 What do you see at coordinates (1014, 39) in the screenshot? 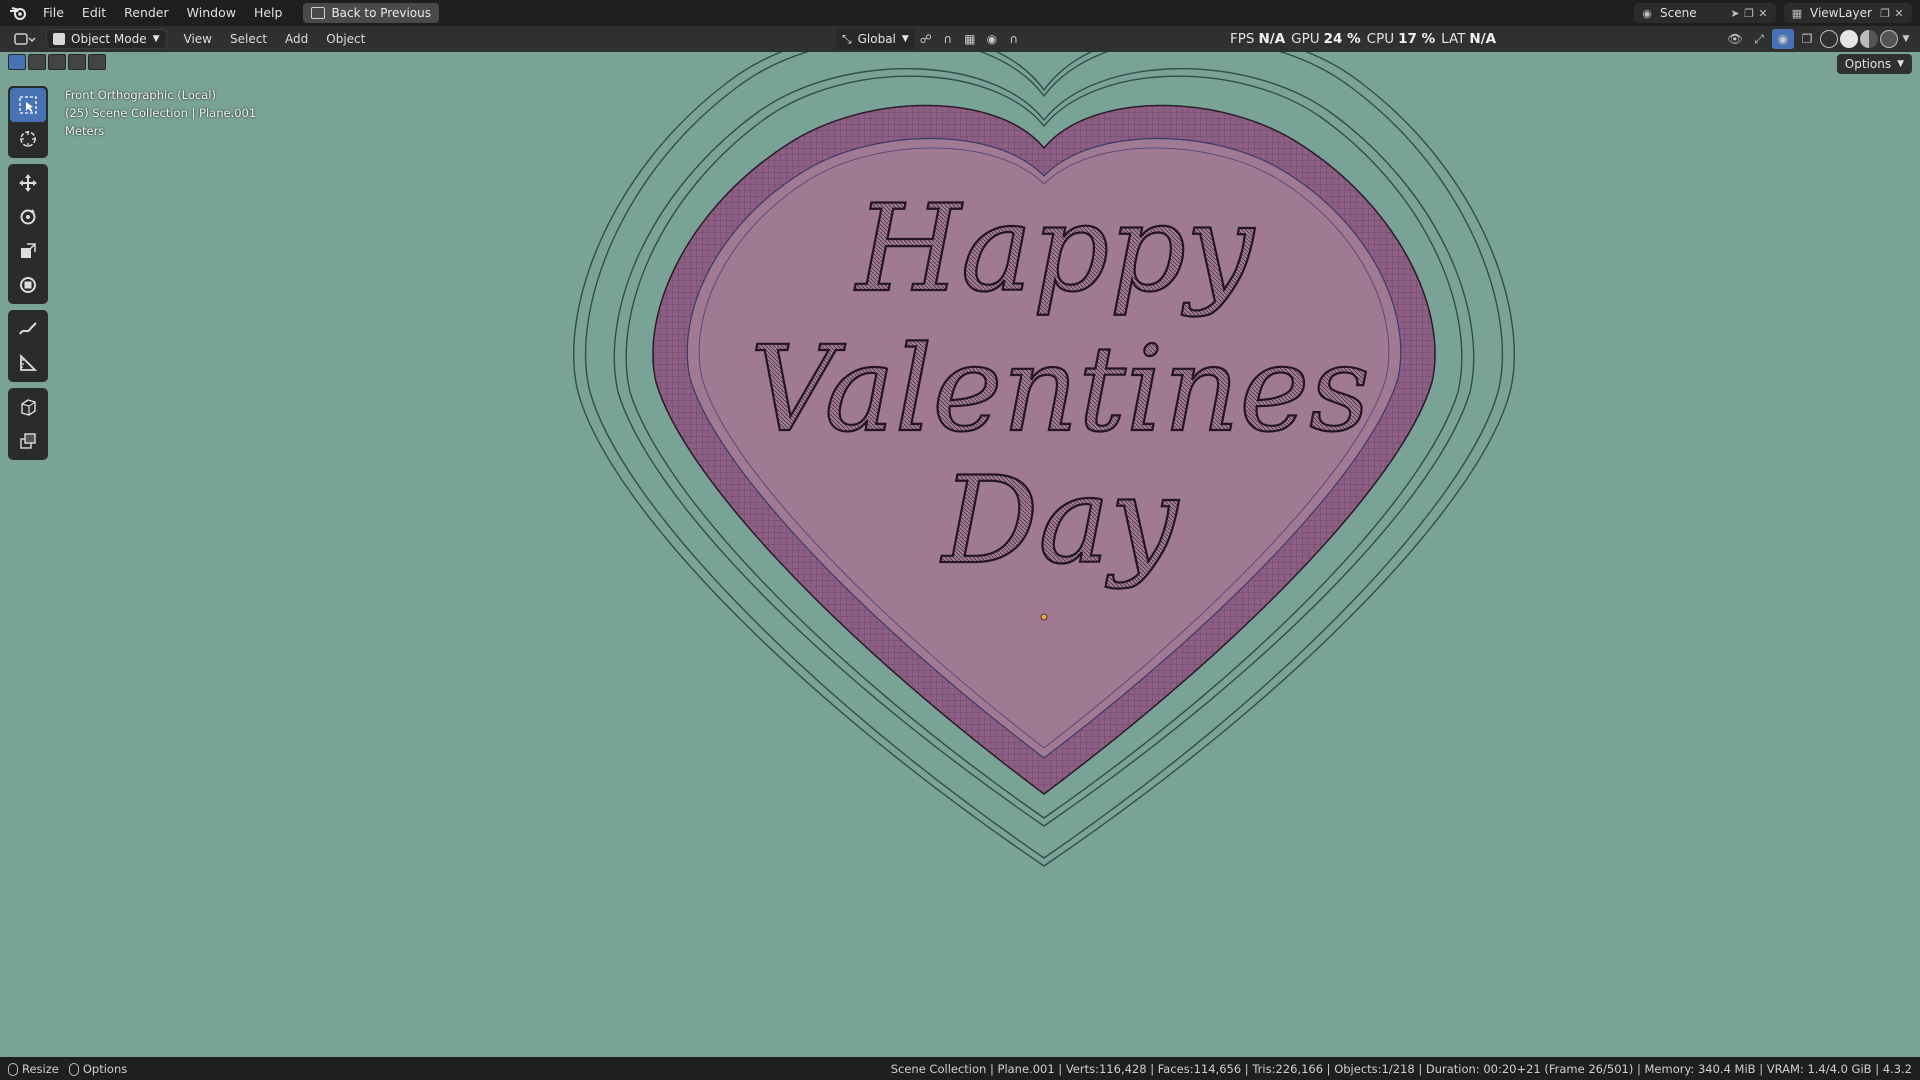
I see `falloff-icon: ∩` at bounding box center [1014, 39].